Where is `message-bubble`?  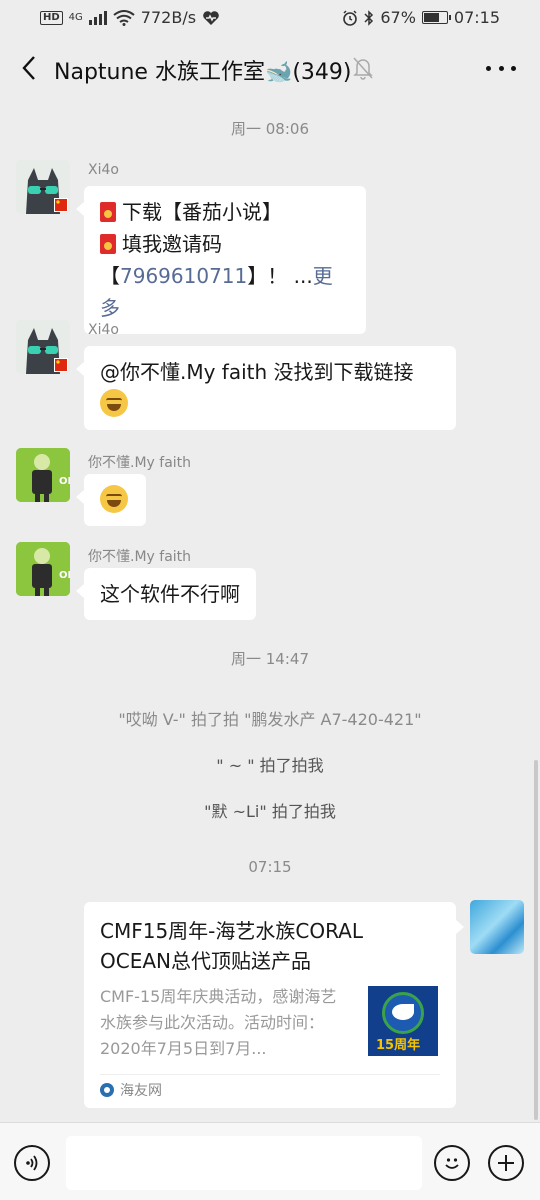
message-bubble is located at coordinates (111, 500).